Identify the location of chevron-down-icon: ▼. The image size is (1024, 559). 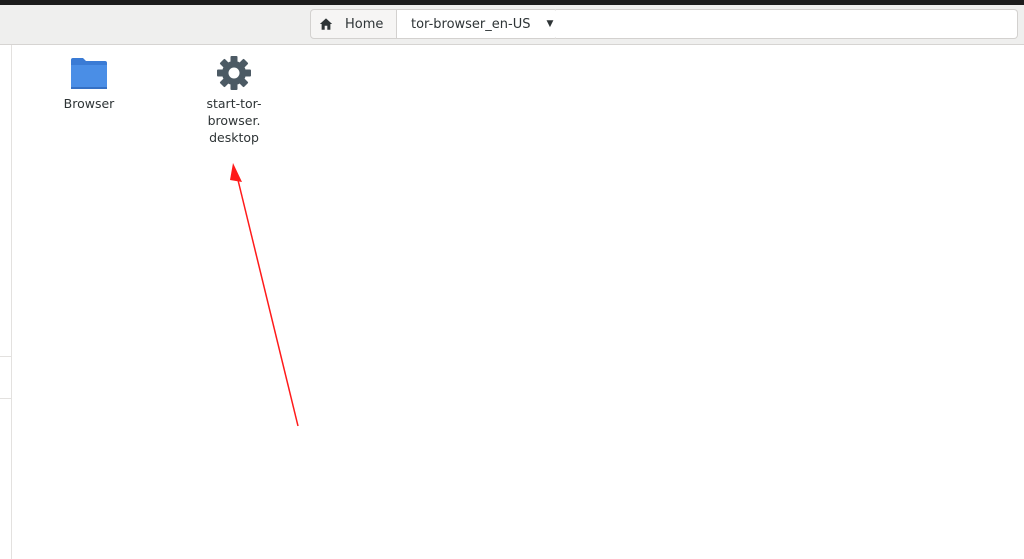
(549, 24).